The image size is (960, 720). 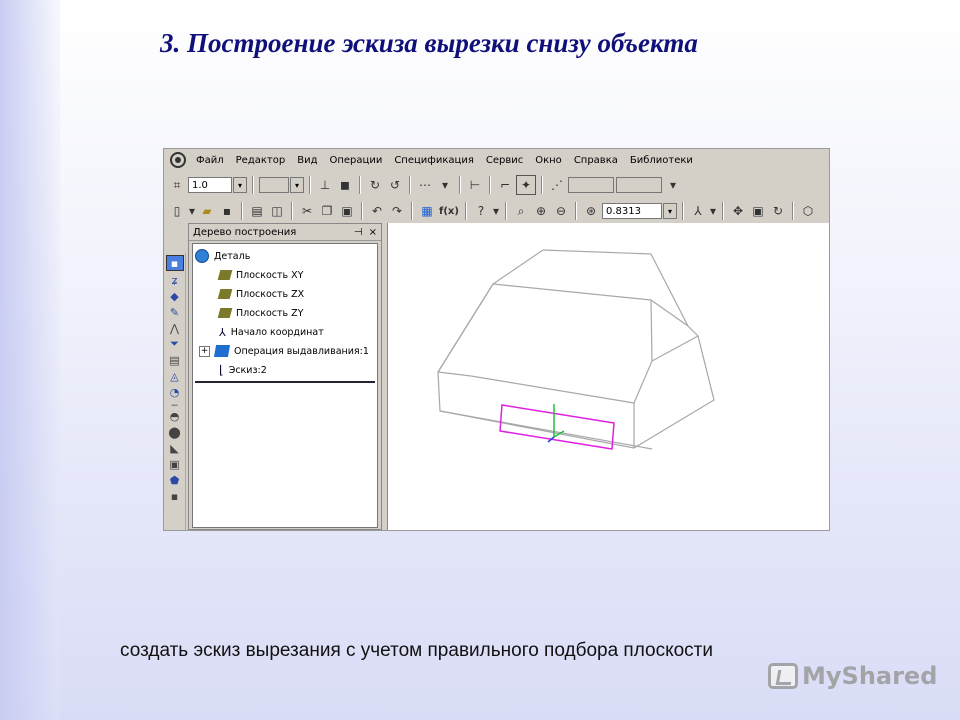 I want to click on pan-icon: ✥, so click(x=738, y=211).